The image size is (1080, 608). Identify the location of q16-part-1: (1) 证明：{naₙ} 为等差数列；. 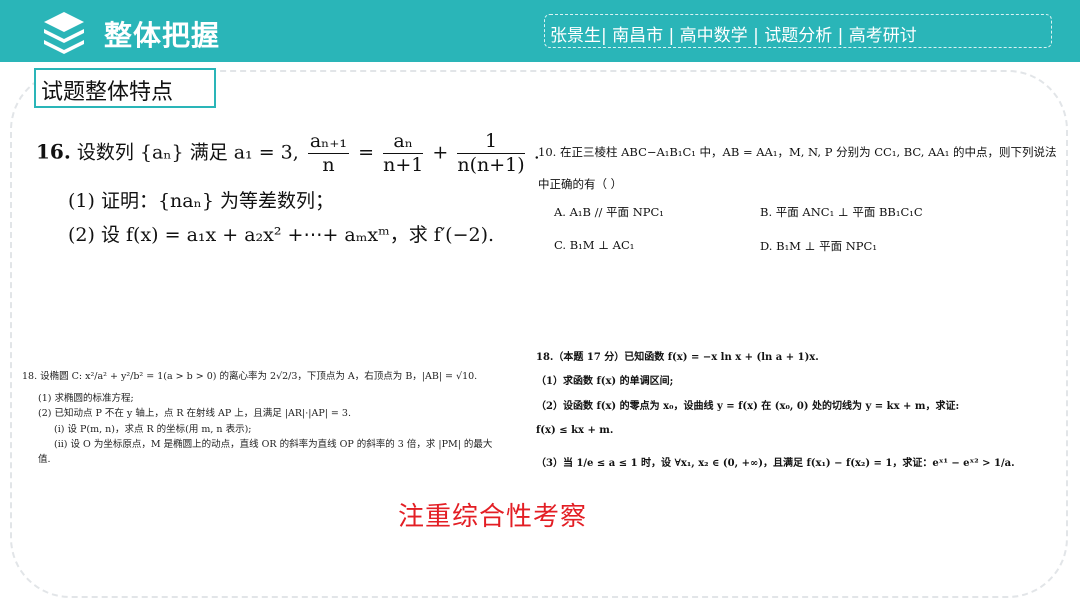
(201, 201).